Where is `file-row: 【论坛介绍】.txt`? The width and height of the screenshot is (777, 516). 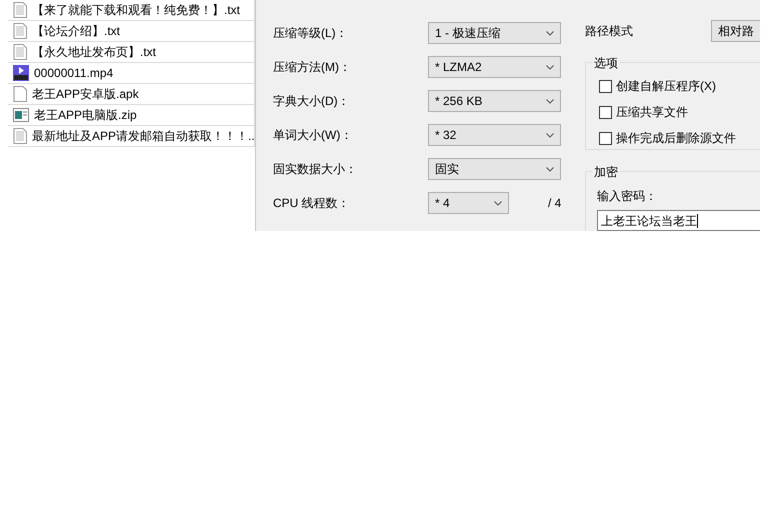 file-row: 【论坛介绍】.txt is located at coordinates (131, 31).